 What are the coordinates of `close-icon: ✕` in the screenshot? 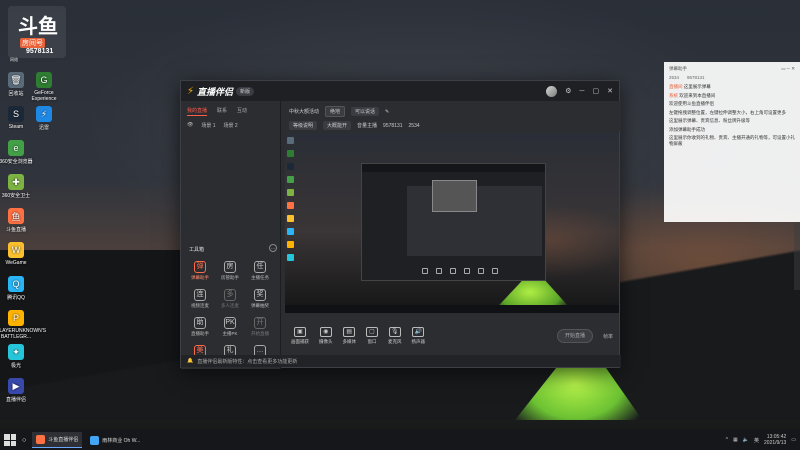 It's located at (610, 91).